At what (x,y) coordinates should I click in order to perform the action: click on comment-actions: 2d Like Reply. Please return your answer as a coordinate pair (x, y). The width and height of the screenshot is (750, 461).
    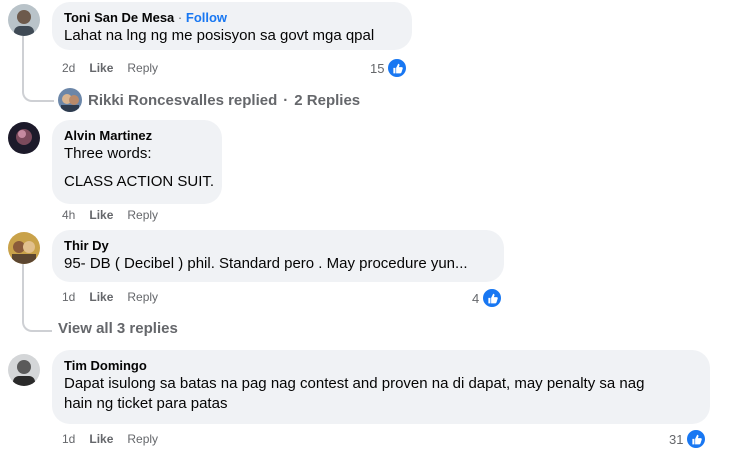
    Looking at the image, I should click on (110, 68).